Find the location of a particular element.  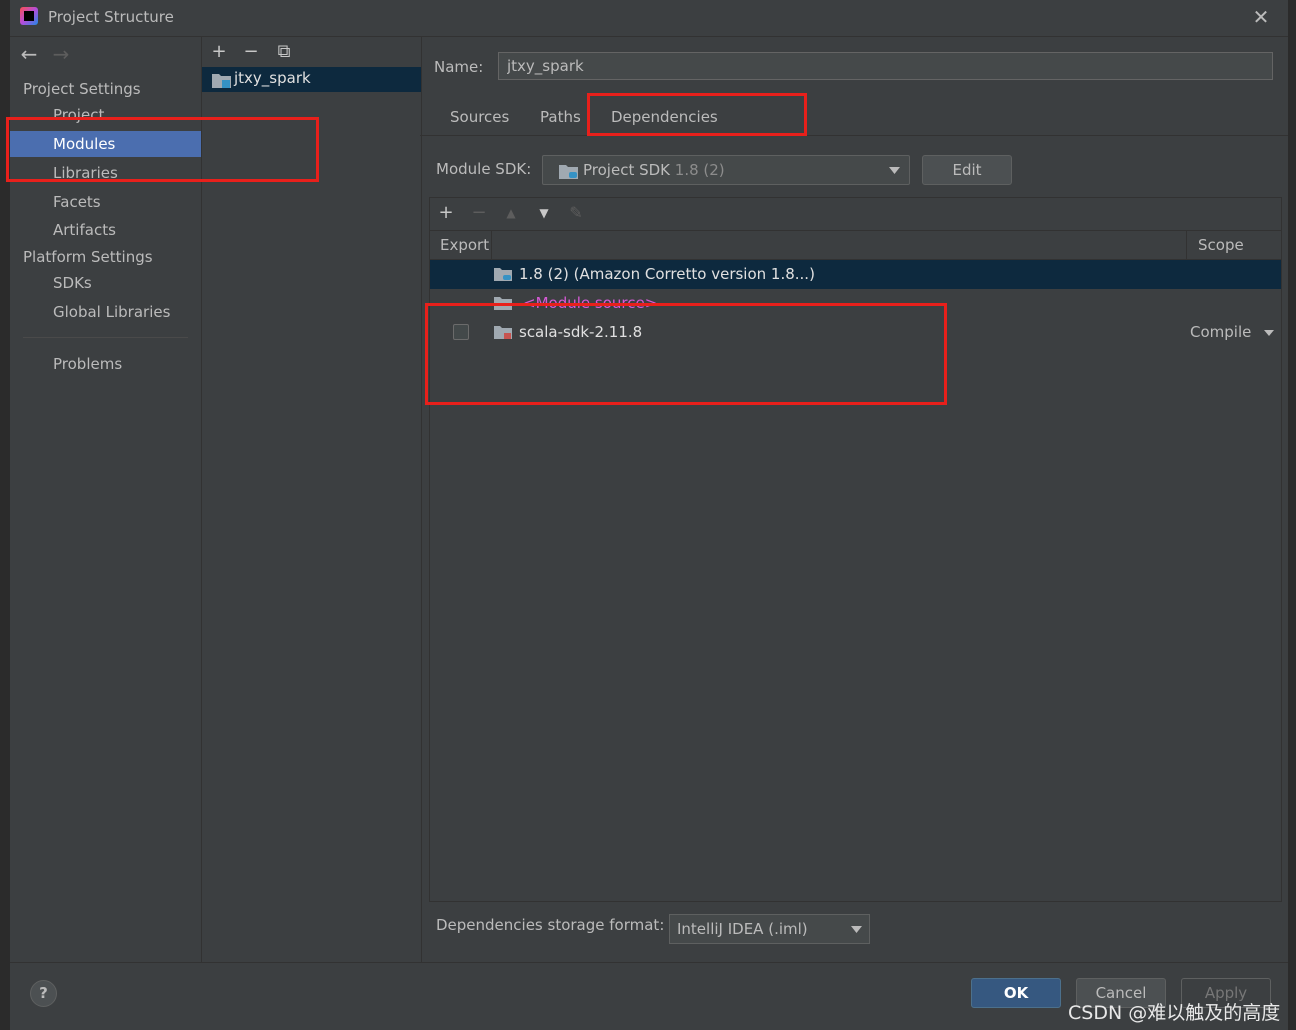

sdk-version: 1.8 (2) is located at coordinates (699, 170).